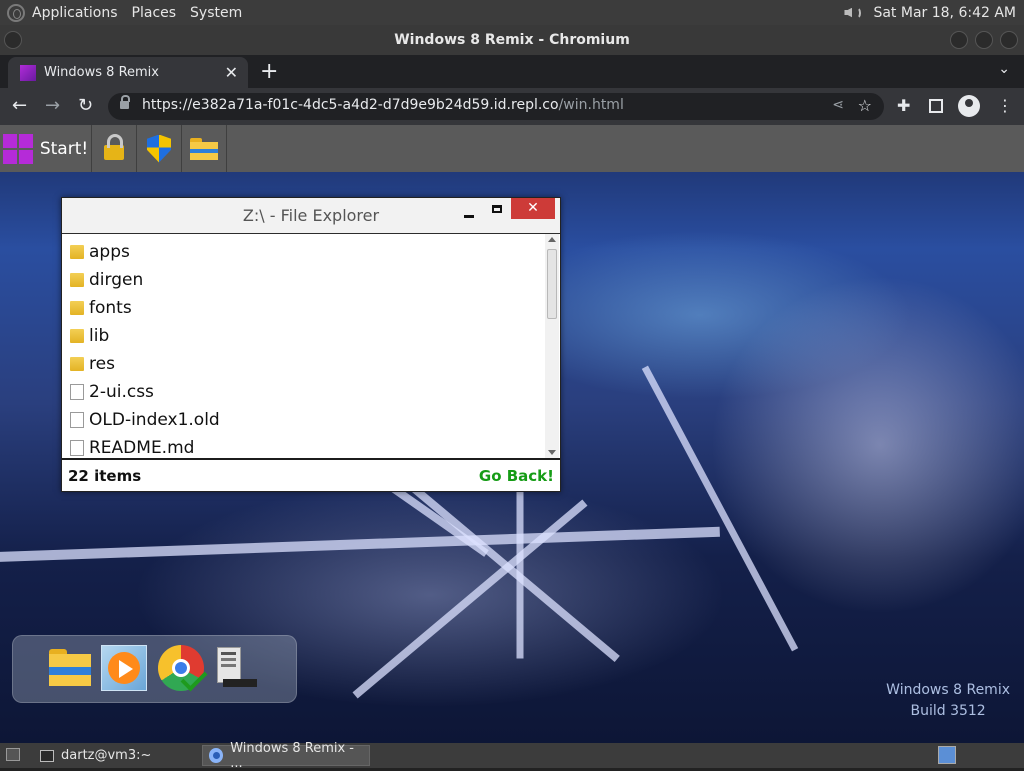 Image resolution: width=1024 pixels, height=771 pixels. I want to click on side-panel-icon, so click(936, 106).